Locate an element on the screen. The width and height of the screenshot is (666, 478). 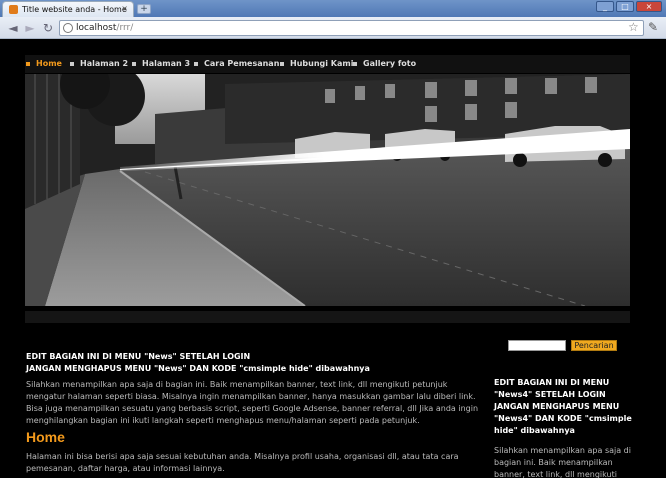
menu-item-halaman-3: Halaman 3 is located at coordinates (161, 63).